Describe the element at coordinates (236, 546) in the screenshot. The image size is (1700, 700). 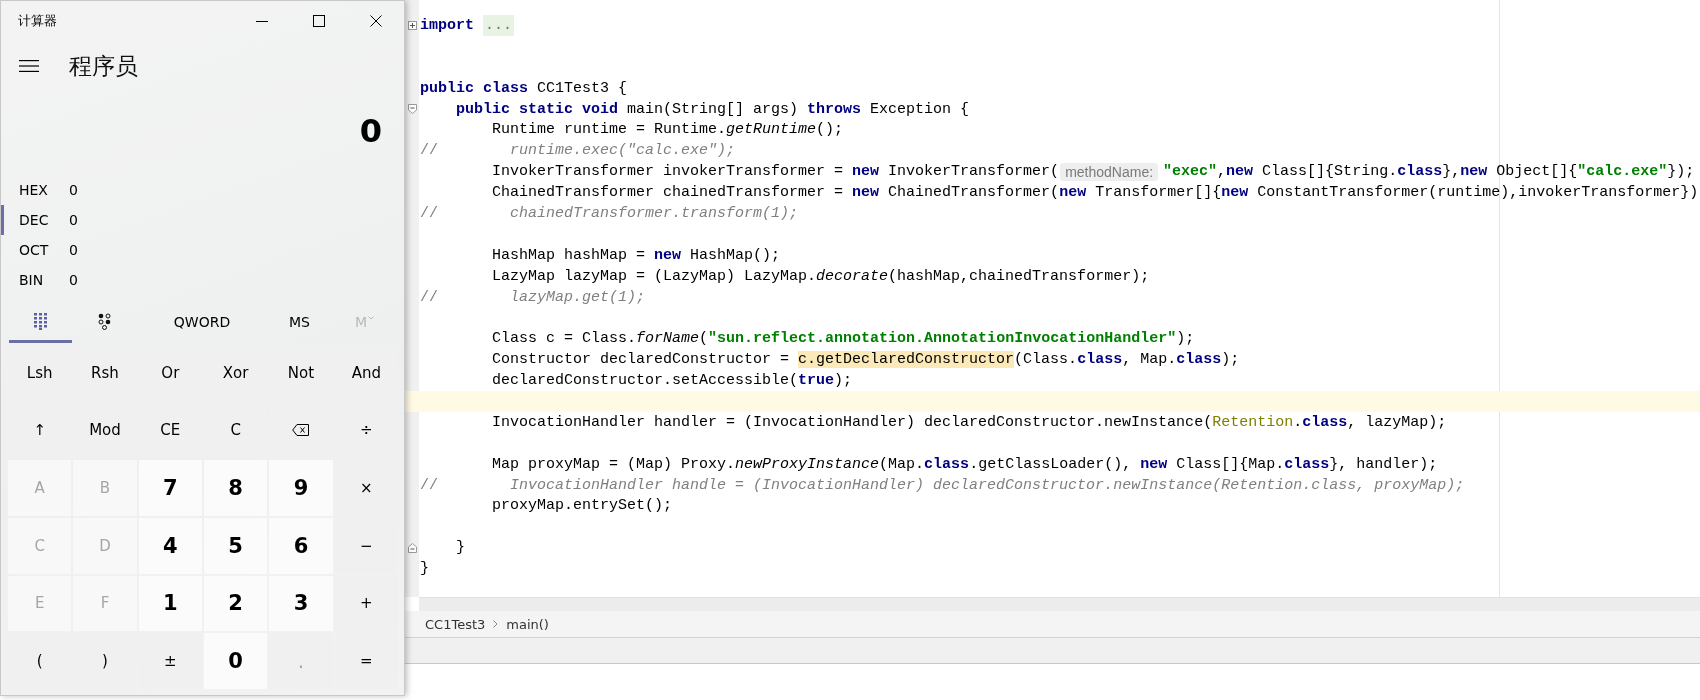
I see `digit-key: 5` at that location.